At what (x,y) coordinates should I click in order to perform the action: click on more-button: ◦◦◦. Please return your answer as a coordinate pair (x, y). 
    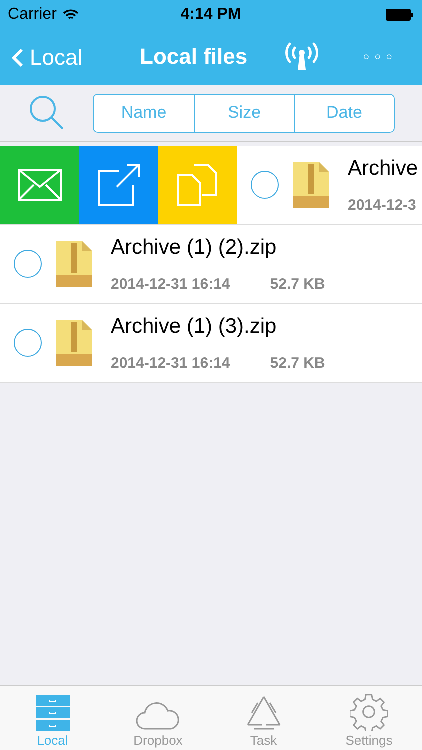
    Looking at the image, I should click on (379, 57).